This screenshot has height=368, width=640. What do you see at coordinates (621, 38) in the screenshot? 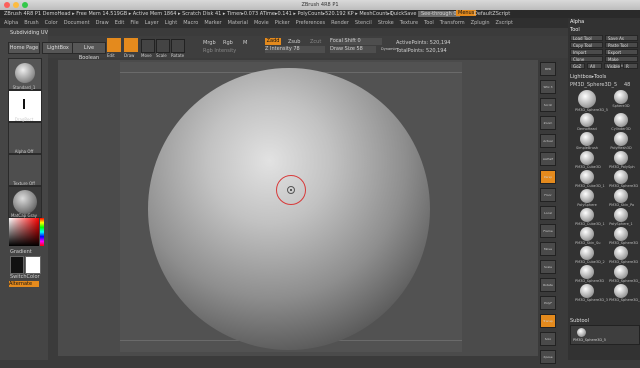
I see `tool-action-button: Save As` at bounding box center [621, 38].